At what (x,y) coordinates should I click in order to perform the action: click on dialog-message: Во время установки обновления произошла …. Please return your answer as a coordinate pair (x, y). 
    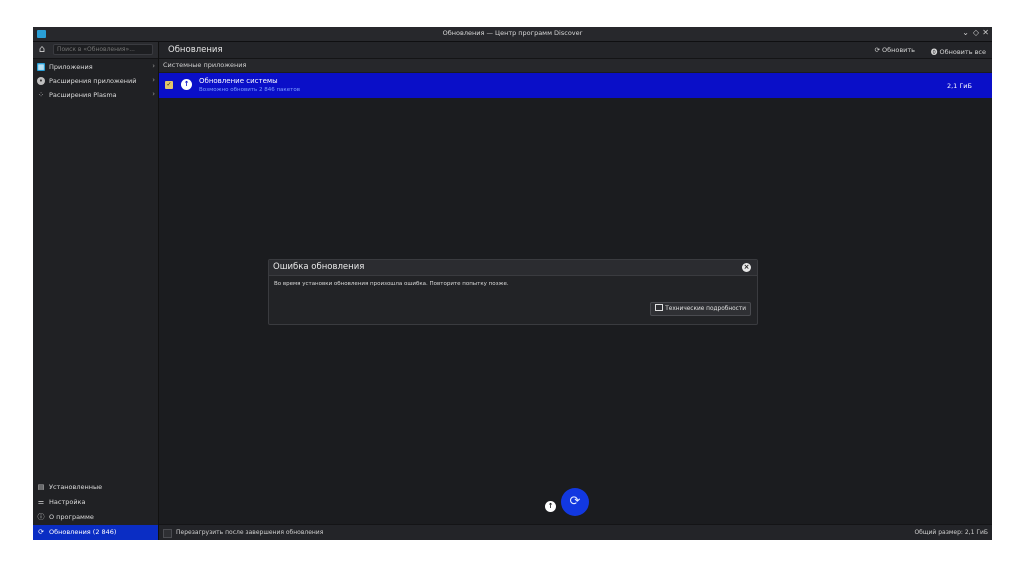
    Looking at the image, I should click on (391, 284).